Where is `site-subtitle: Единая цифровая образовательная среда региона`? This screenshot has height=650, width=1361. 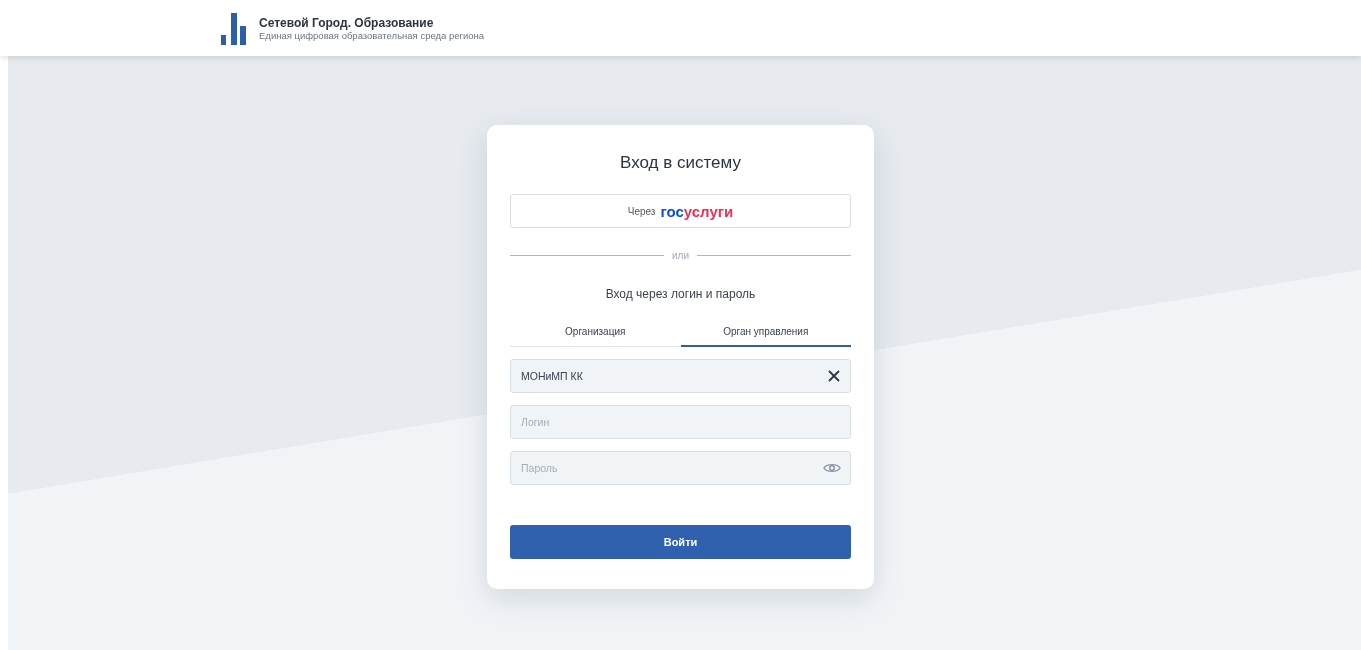 site-subtitle: Единая цифровая образовательная среда региона is located at coordinates (372, 35).